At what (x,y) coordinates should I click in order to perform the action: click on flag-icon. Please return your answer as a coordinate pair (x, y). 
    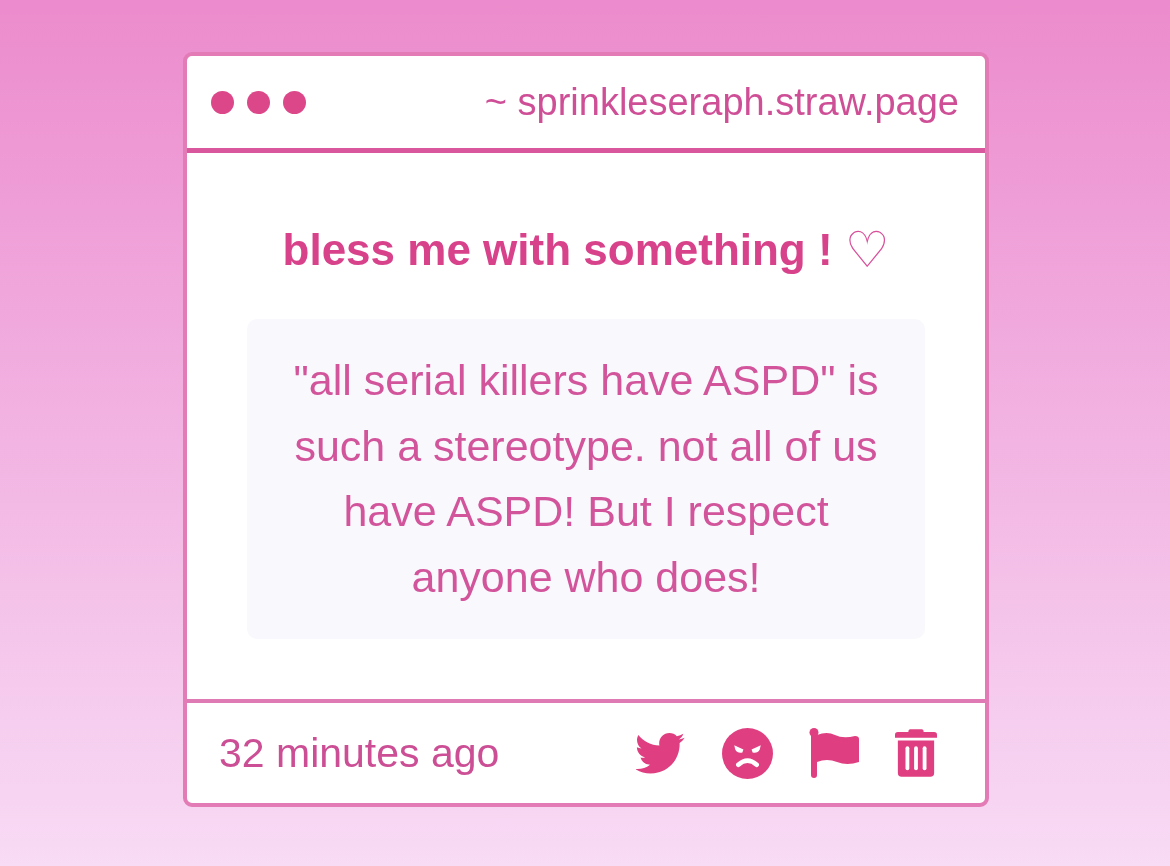
    Looking at the image, I should click on (834, 753).